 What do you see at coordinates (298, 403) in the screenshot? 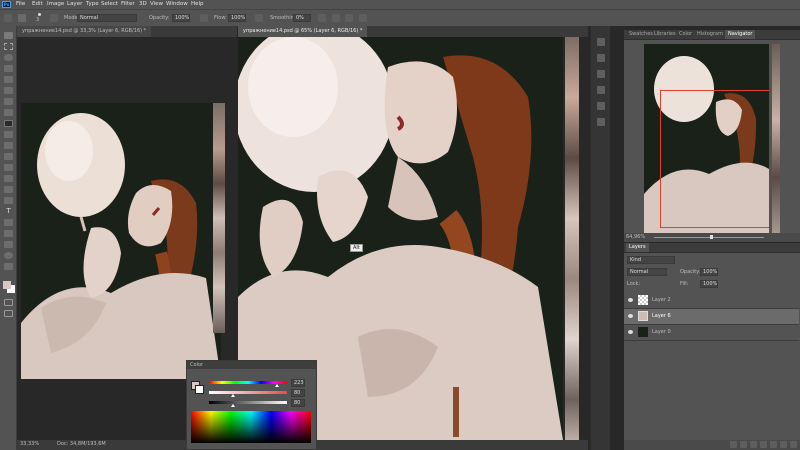
I see `slider-3-value: 80` at bounding box center [298, 403].